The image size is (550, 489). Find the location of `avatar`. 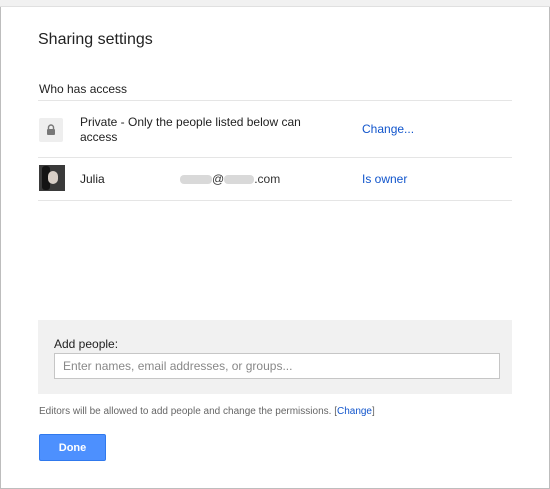

avatar is located at coordinates (52, 178).